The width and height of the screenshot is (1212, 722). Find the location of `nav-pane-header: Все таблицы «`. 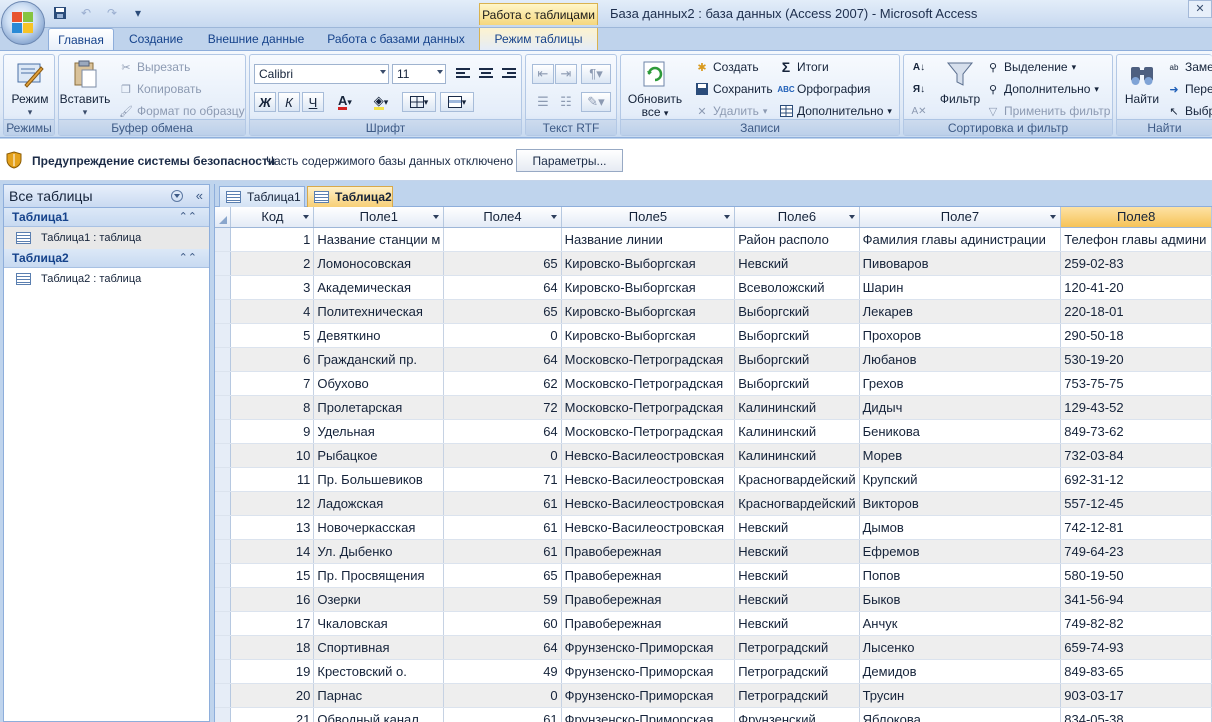

nav-pane-header: Все таблицы « is located at coordinates (106, 196).